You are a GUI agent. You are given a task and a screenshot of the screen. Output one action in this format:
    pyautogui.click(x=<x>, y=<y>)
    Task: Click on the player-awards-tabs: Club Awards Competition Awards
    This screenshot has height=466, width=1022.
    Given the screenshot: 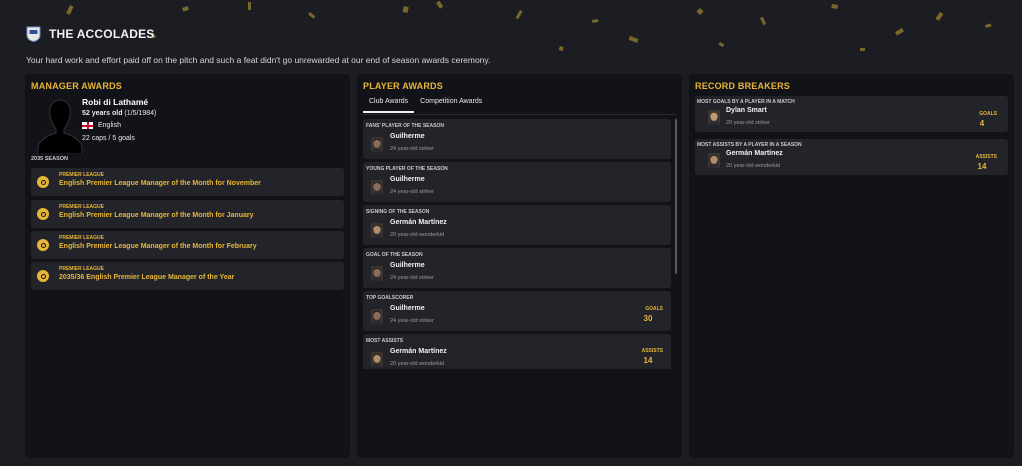 What is the action you would take?
    pyautogui.click(x=425, y=104)
    